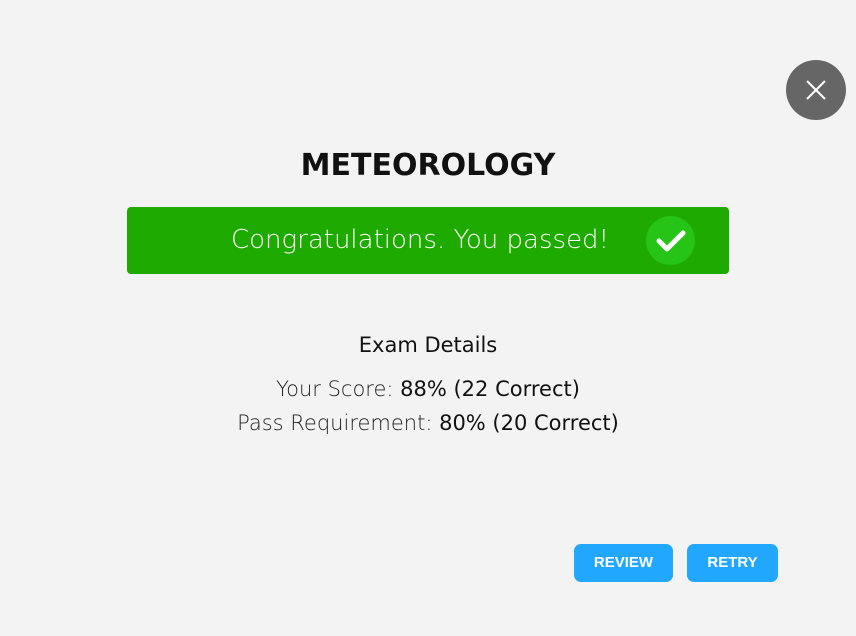 The width and height of the screenshot is (856, 636). I want to click on pass-requirement-line: Pass Requirement: 80% (20 Correct), so click(428, 423).